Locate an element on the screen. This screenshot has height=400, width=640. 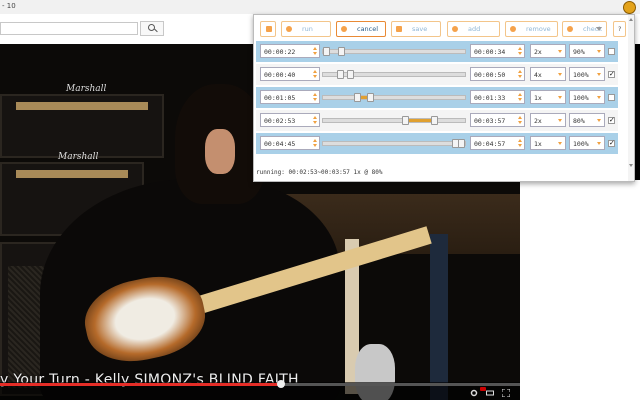
run-button: run is located at coordinates (306, 29).